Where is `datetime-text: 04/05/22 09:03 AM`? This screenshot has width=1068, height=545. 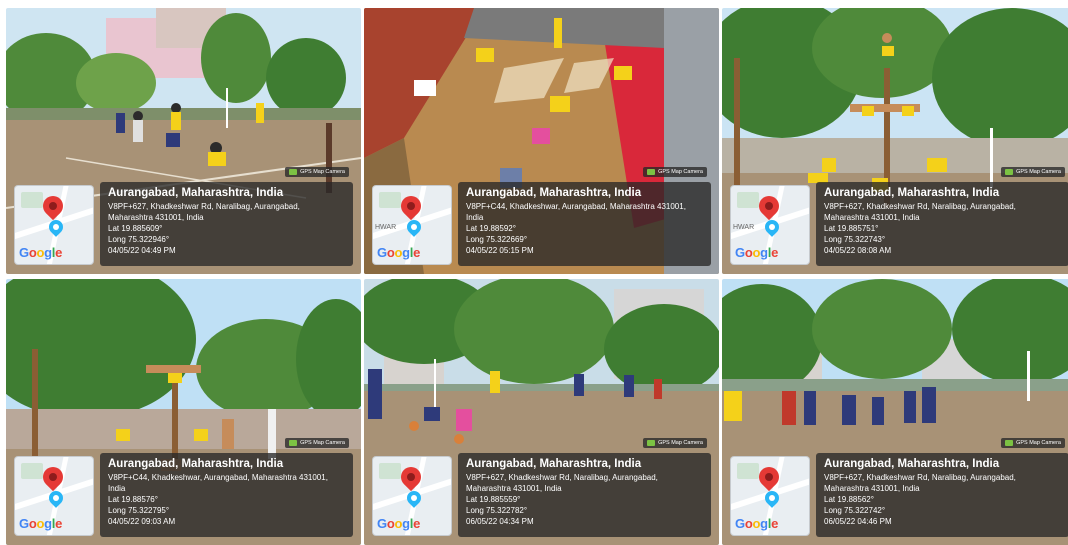
datetime-text: 04/05/22 09:03 AM is located at coordinates (142, 521).